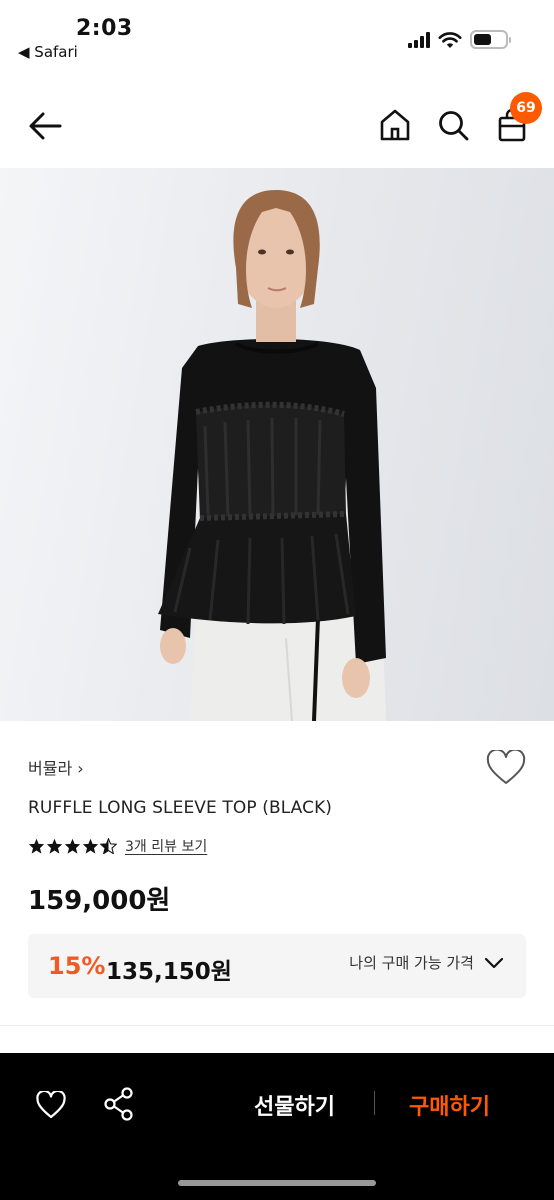 This screenshot has height=1200, width=554. What do you see at coordinates (294, 1105) in the screenshot?
I see `gift-button: 선물하기` at bounding box center [294, 1105].